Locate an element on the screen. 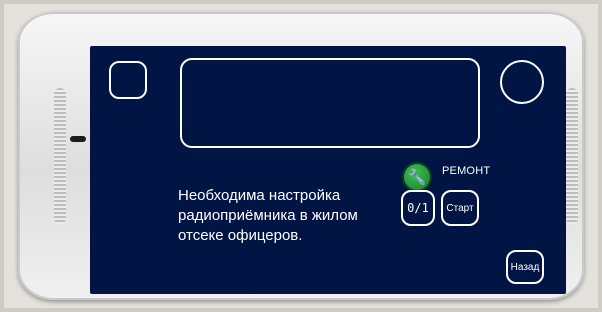 The height and width of the screenshot is (312, 602). start-button: Старт is located at coordinates (460, 208).